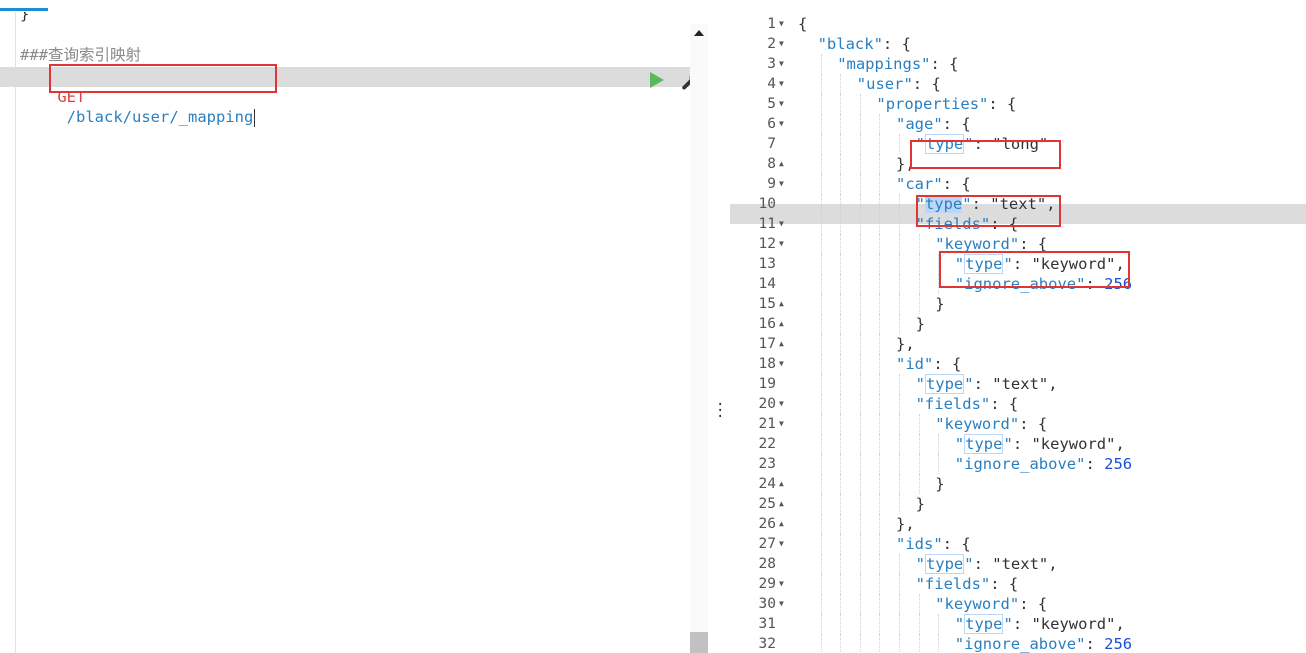  I want to click on code-token: "properties", so click(932, 104).